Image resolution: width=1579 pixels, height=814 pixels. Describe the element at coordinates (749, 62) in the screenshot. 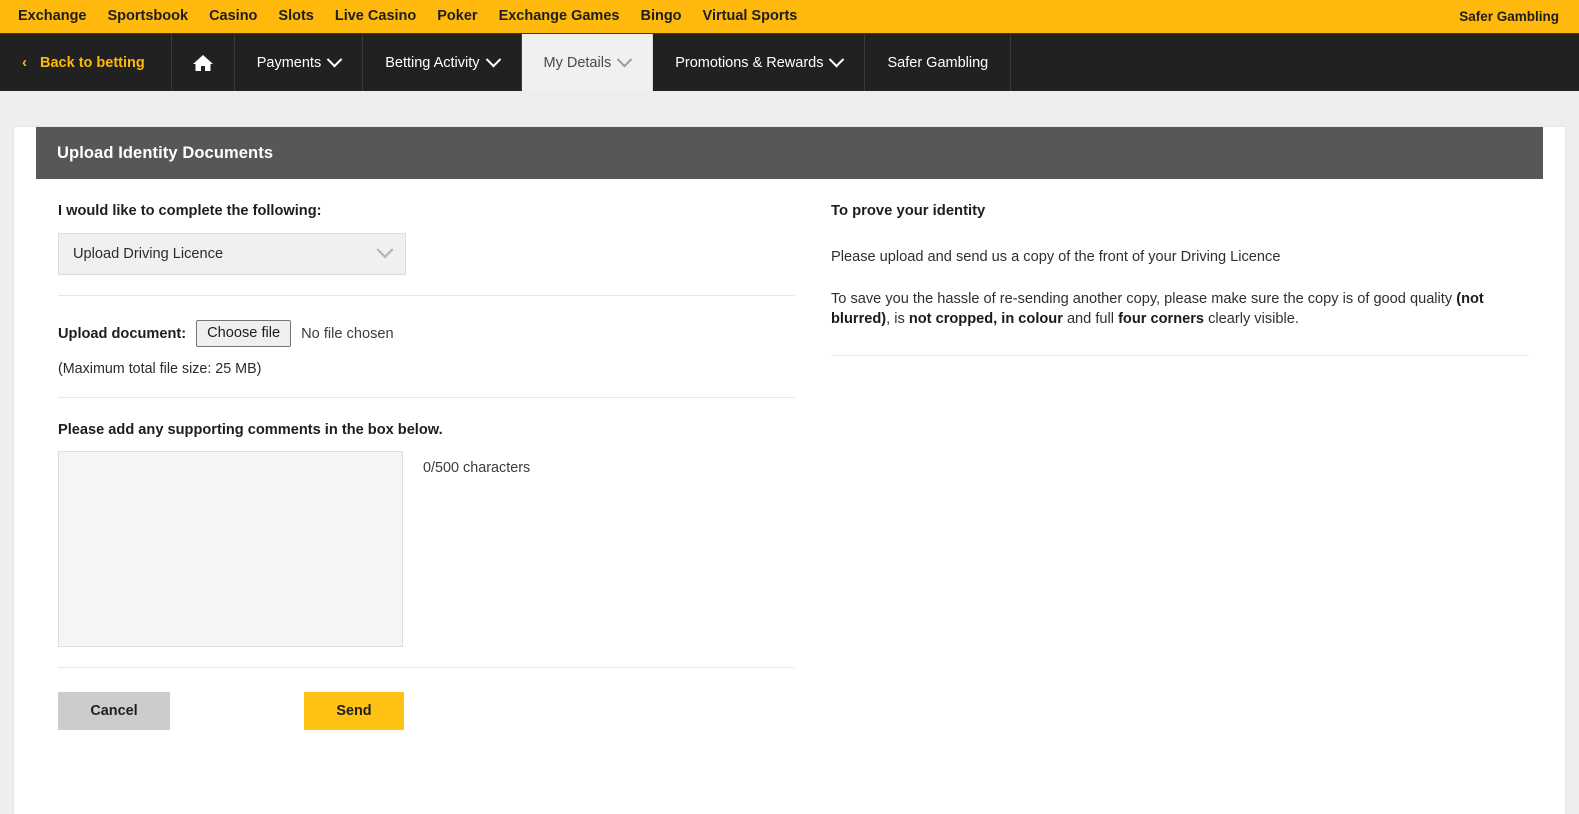

I see `nav-item-promotions-rewards-label: Promotions & Rewards` at that location.